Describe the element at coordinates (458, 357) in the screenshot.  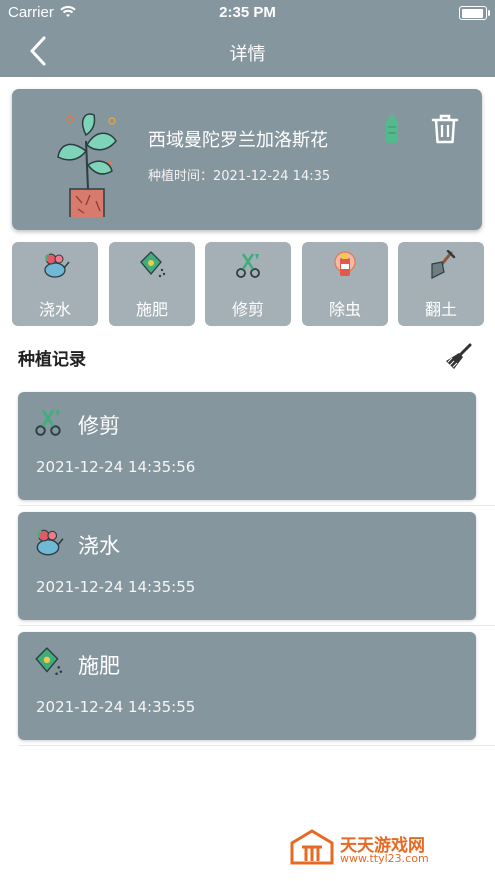
I see `broom-icon` at that location.